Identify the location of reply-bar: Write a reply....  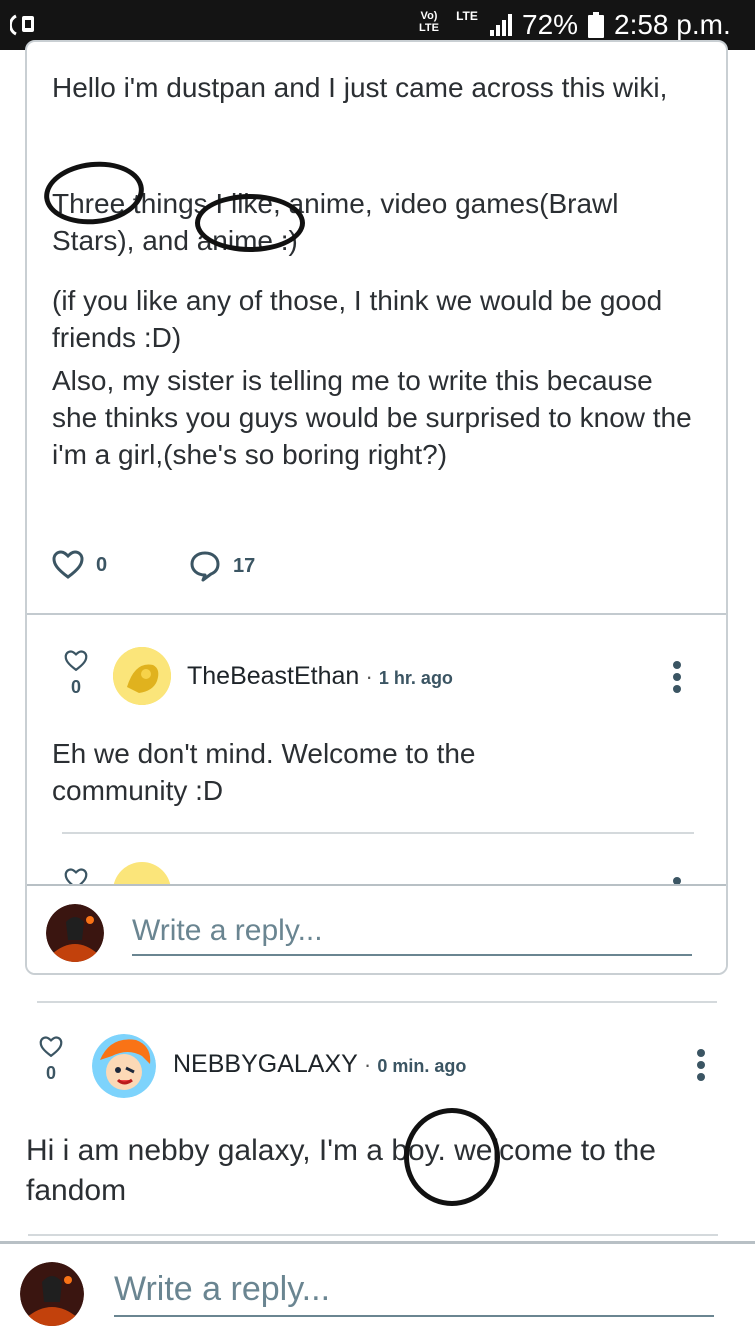
(376, 928).